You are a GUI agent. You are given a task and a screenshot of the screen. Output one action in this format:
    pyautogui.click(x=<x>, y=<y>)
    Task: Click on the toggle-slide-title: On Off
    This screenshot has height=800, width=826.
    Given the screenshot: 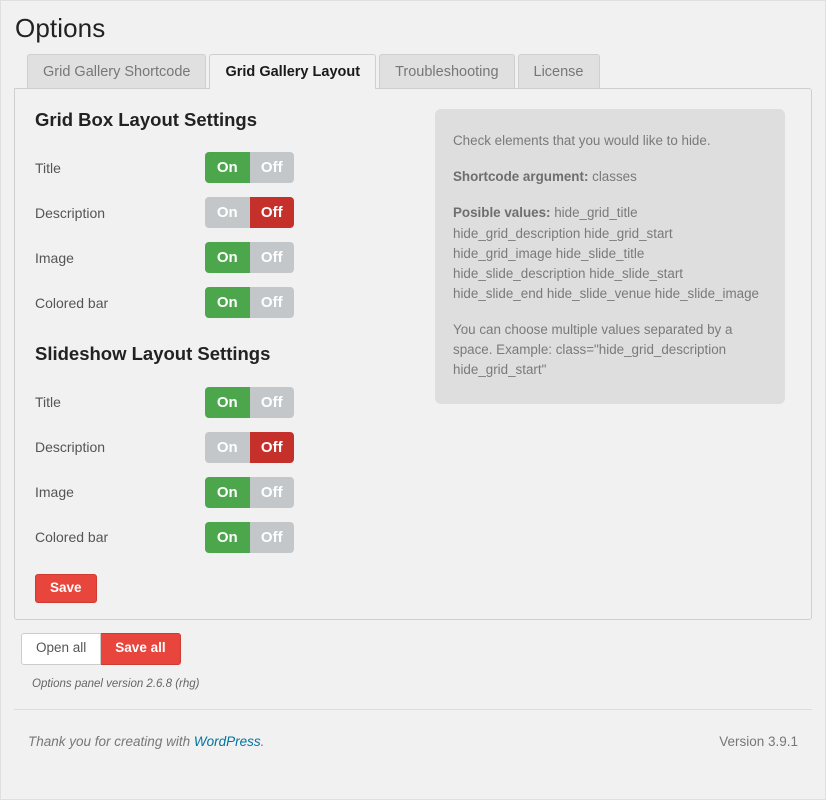 What is the action you would take?
    pyautogui.click(x=249, y=402)
    